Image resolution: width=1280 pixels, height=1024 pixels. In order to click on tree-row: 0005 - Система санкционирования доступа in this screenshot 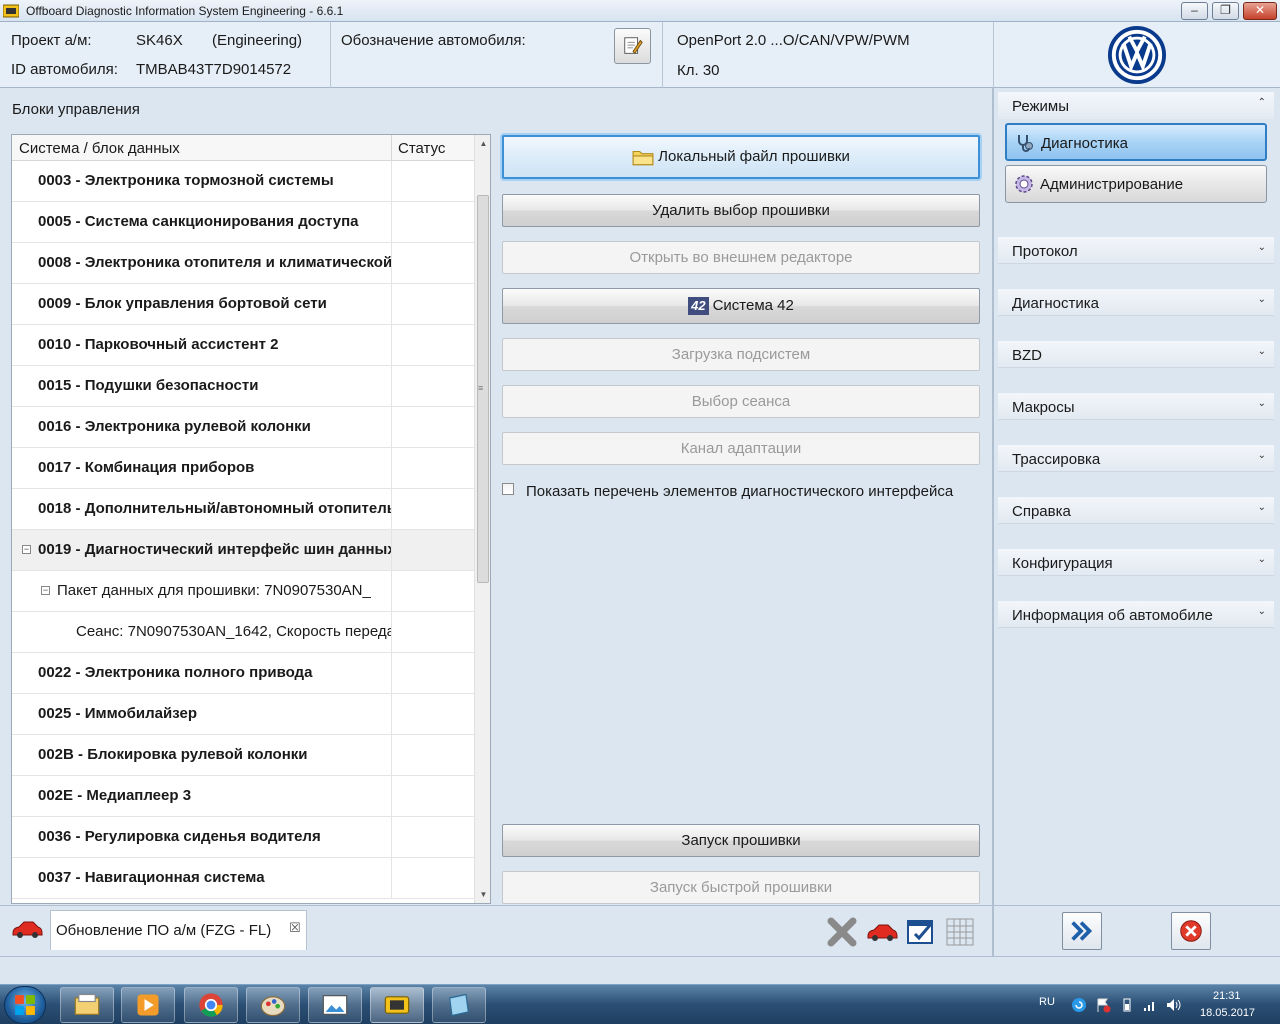, I will do `click(243, 222)`.